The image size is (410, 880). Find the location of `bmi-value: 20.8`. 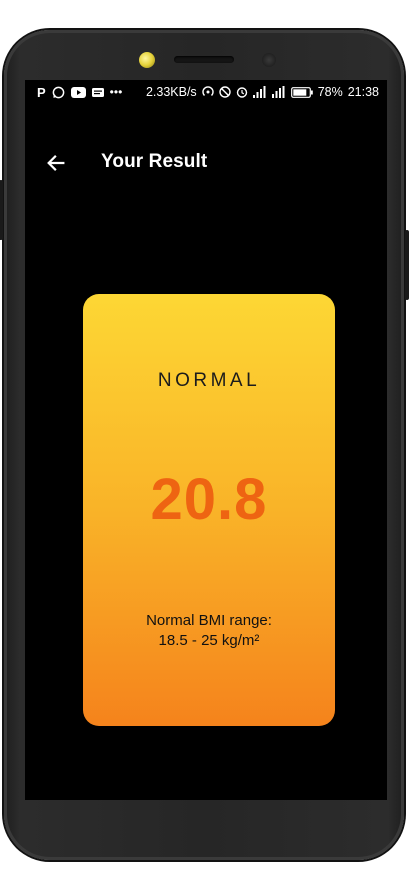

bmi-value: 20.8 is located at coordinates (209, 499).